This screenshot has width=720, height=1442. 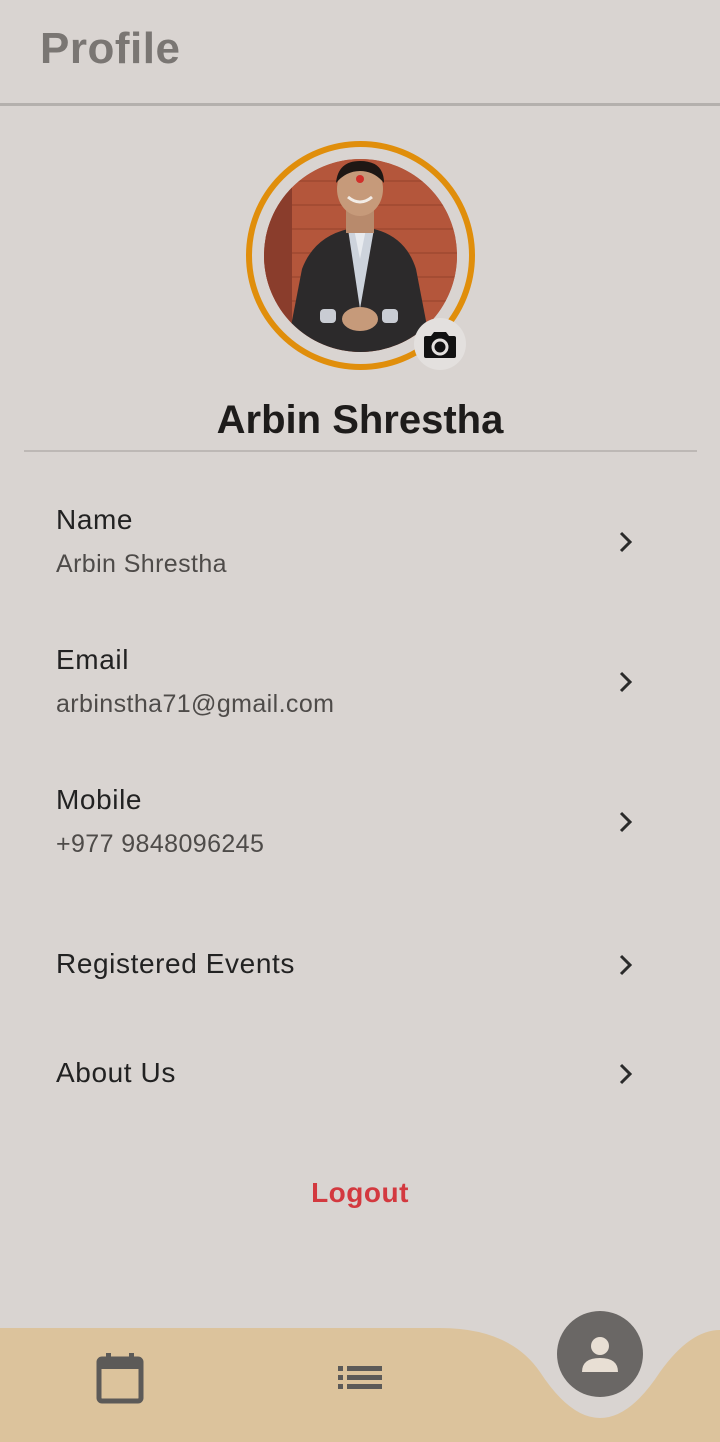 I want to click on name-value: Arbin Shrestha, so click(x=141, y=564).